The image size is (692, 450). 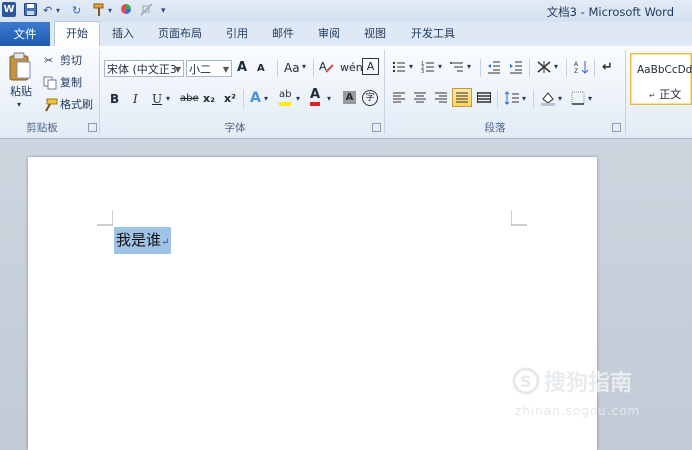 I want to click on strikethrough-button: abe, so click(x=189, y=99).